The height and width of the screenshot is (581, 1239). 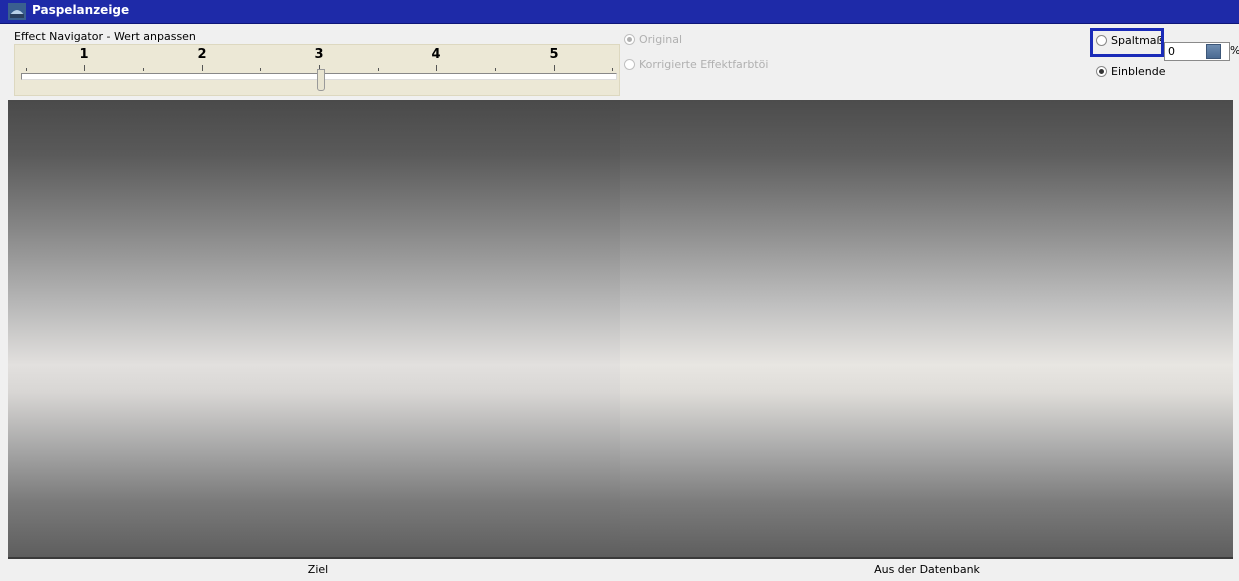 What do you see at coordinates (318, 569) in the screenshot?
I see `target-label: Ziel` at bounding box center [318, 569].